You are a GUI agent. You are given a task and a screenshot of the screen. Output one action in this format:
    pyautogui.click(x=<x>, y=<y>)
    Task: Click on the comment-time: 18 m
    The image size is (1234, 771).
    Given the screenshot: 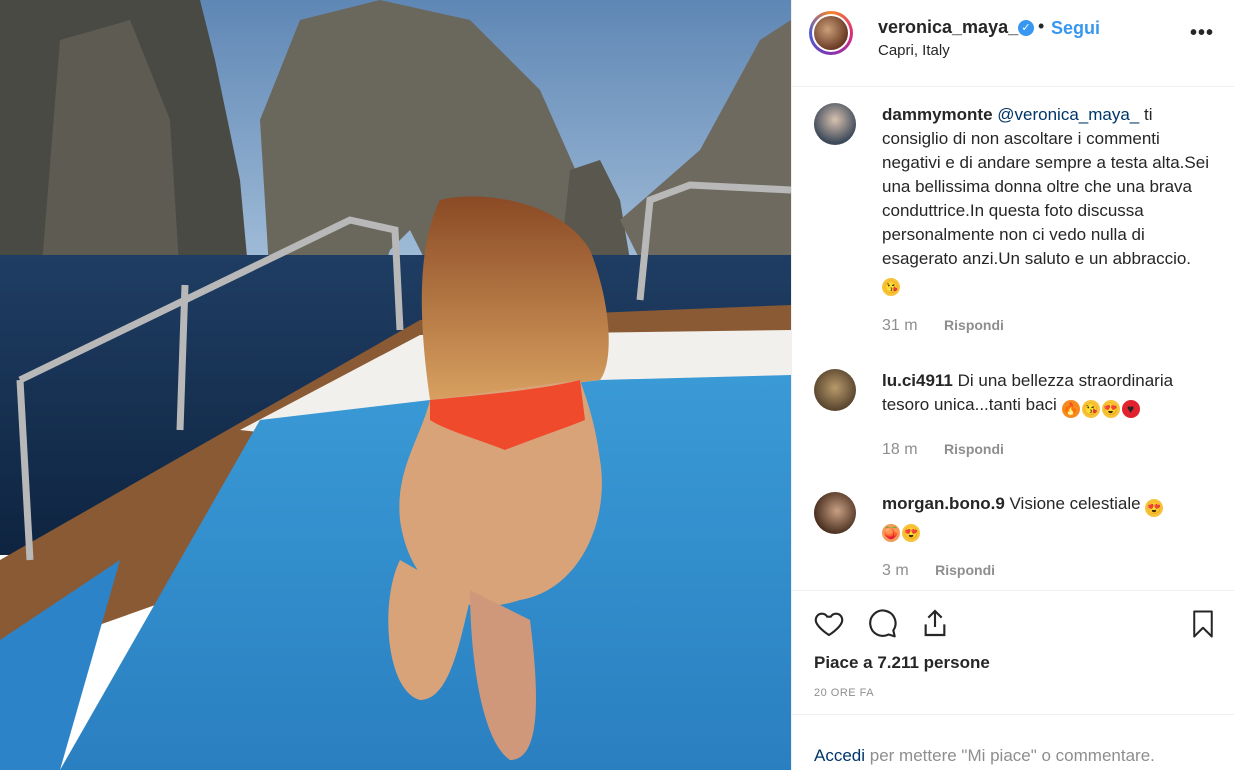 What is the action you would take?
    pyautogui.click(x=900, y=449)
    